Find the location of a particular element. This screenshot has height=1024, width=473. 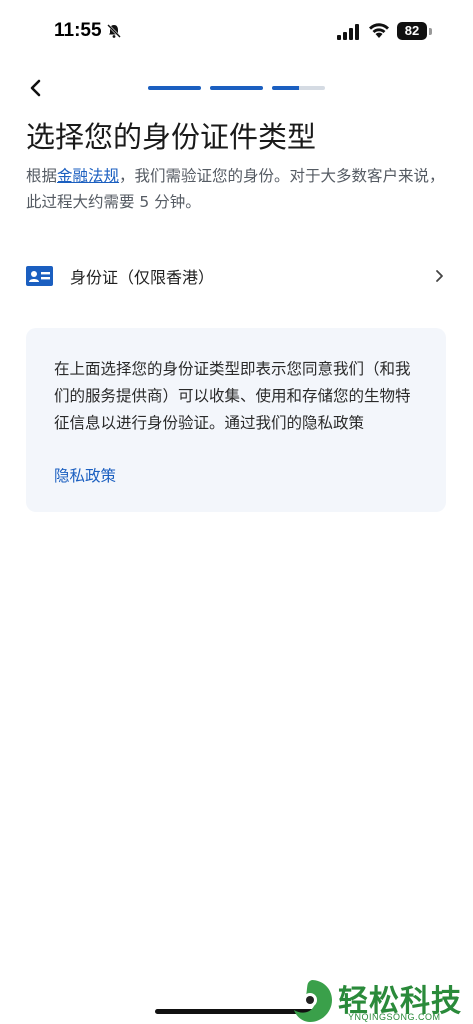

watermark-url: YNQINGSONG.COM is located at coordinates (394, 1017).